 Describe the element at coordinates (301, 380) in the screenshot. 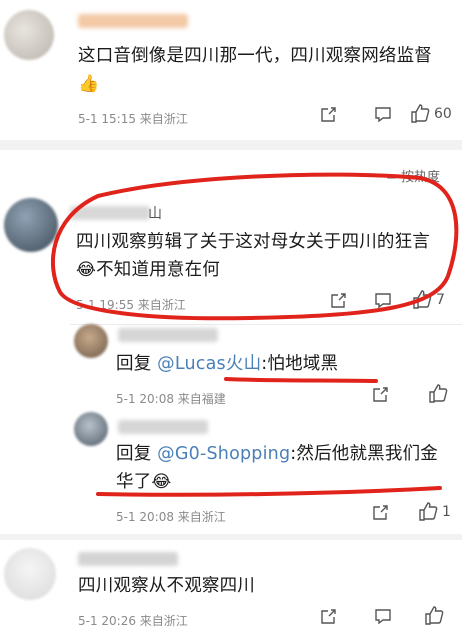

I see `red-underline-annotation` at that location.